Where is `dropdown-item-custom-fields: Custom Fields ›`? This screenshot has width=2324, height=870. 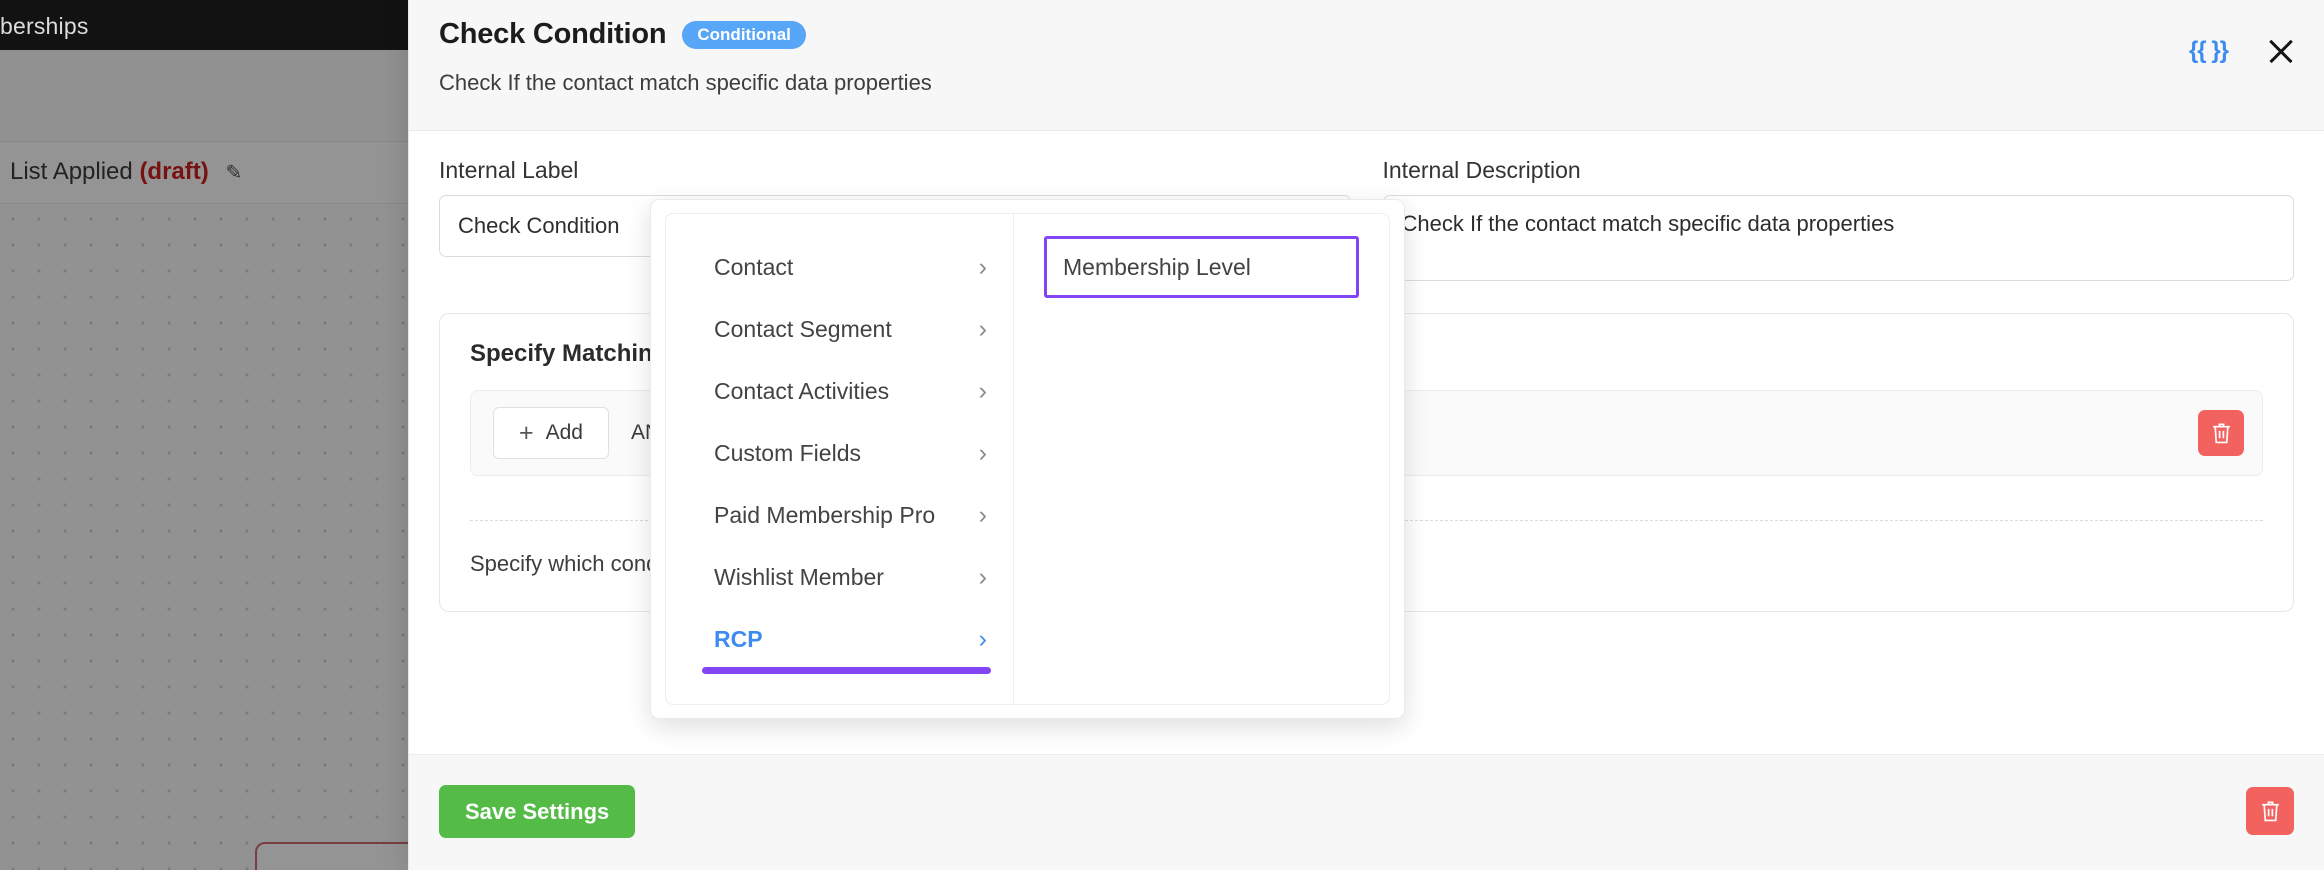 dropdown-item-custom-fields: Custom Fields › is located at coordinates (839, 453).